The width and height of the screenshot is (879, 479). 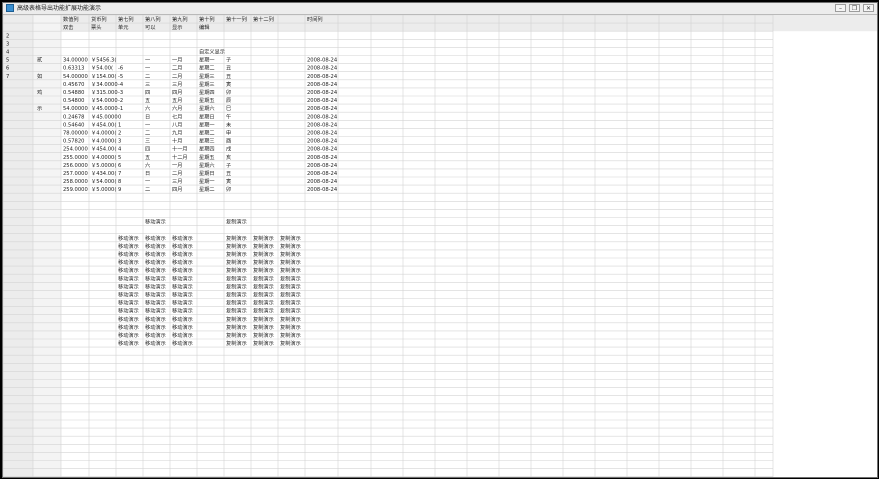 I want to click on column-header-sub-label: 双击, so click(x=68, y=27).